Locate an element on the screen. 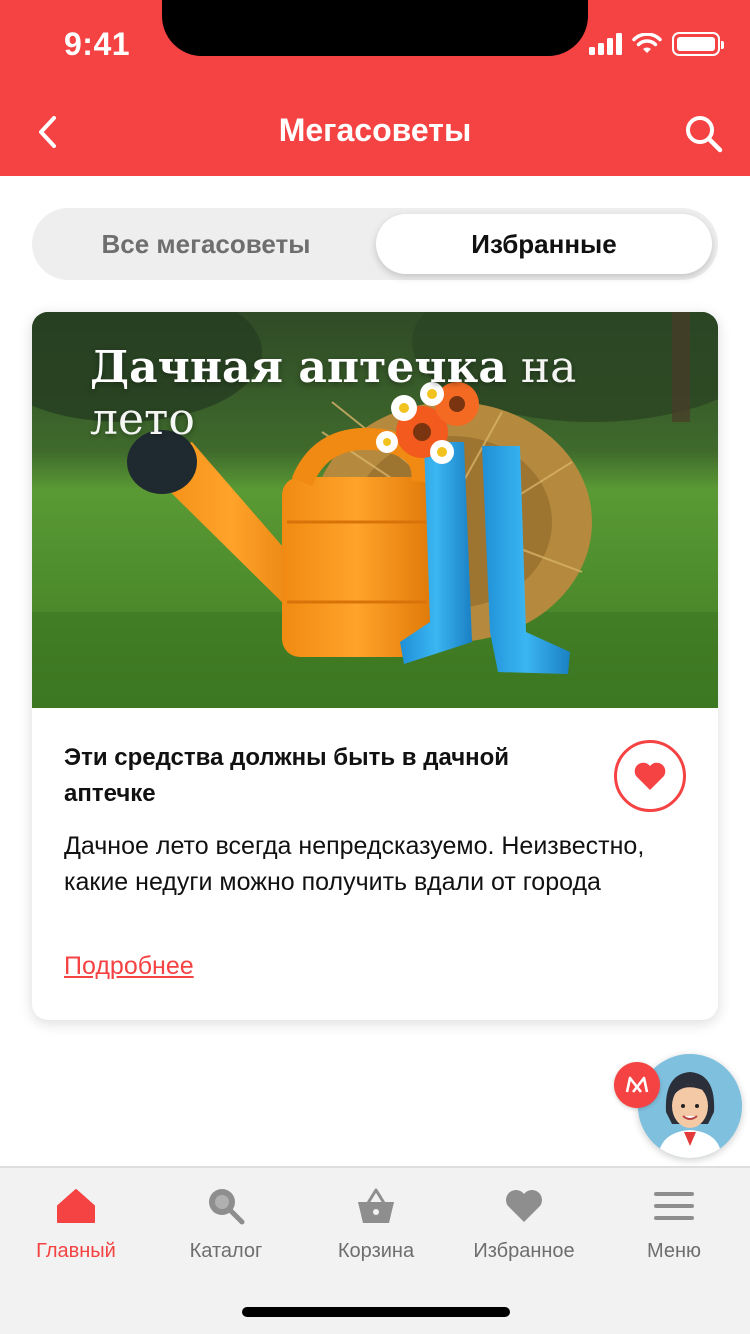 This screenshot has height=1334, width=750. tab-label: Каталог is located at coordinates (226, 1251).